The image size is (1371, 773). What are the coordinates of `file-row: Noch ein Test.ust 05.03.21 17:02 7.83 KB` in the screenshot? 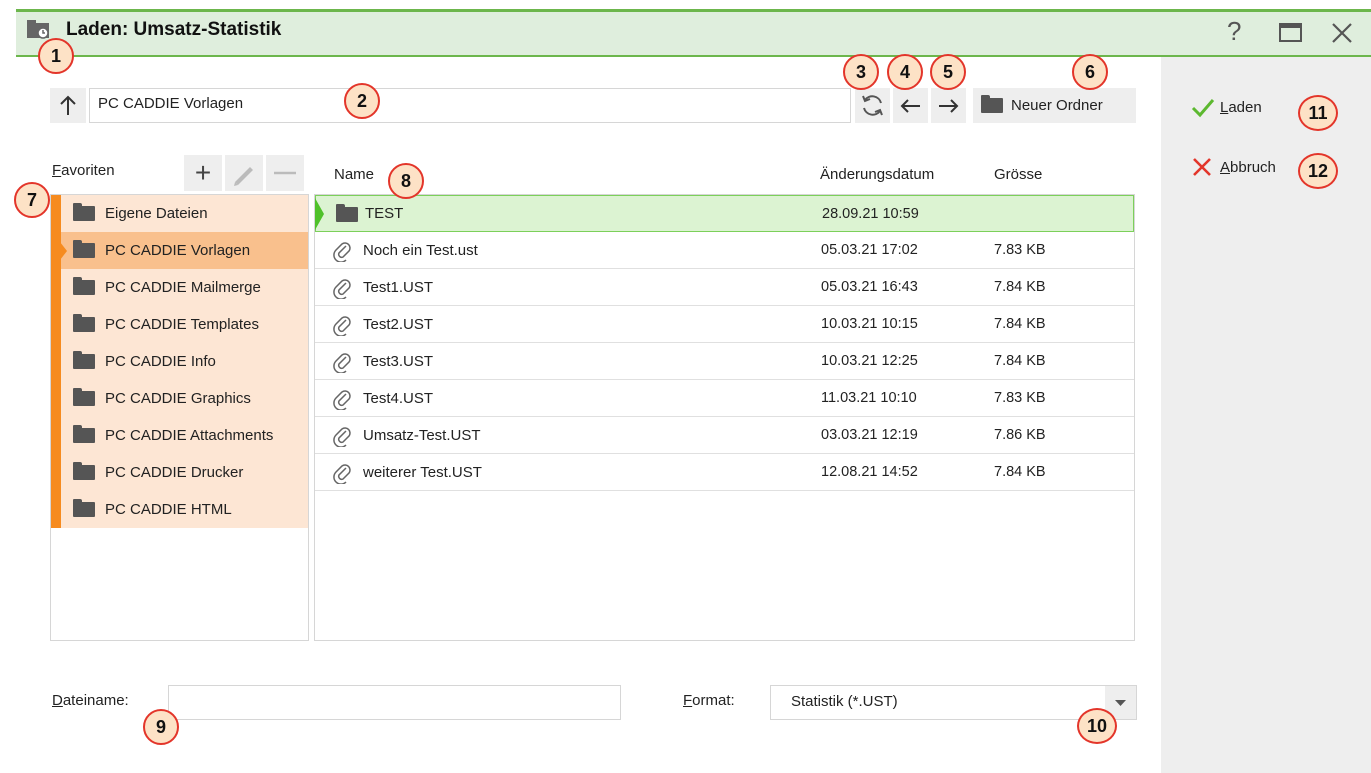 It's located at (724, 250).